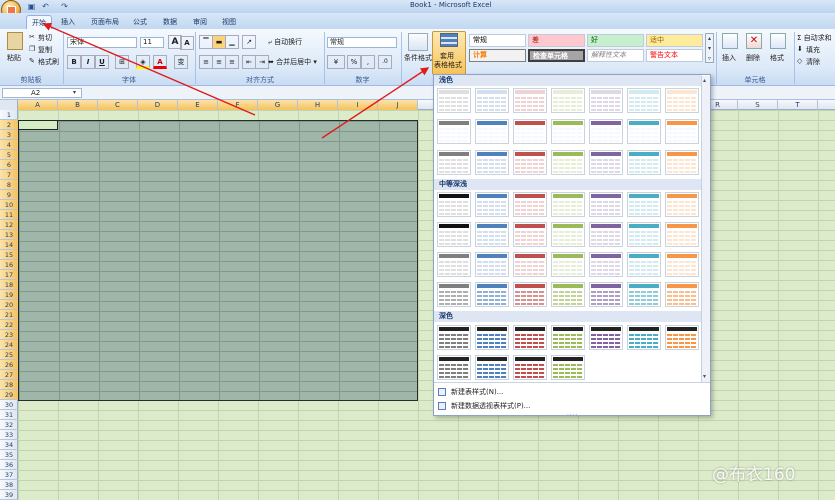  What do you see at coordinates (9, 175) in the screenshot?
I see `row-header-7: 7` at bounding box center [9, 175].